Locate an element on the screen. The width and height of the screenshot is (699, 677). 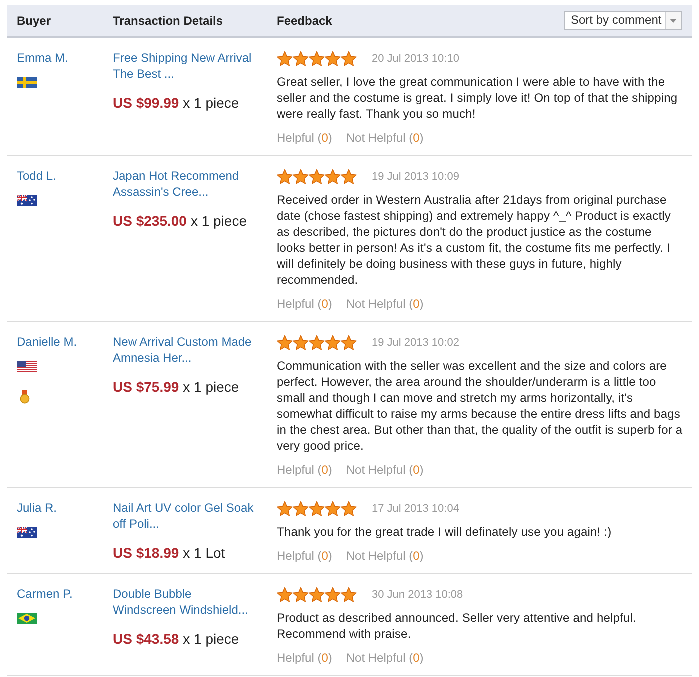
review-text: Product as described announced. Seller very attentive and helpful. Recommend with praise. is located at coordinates (457, 626).